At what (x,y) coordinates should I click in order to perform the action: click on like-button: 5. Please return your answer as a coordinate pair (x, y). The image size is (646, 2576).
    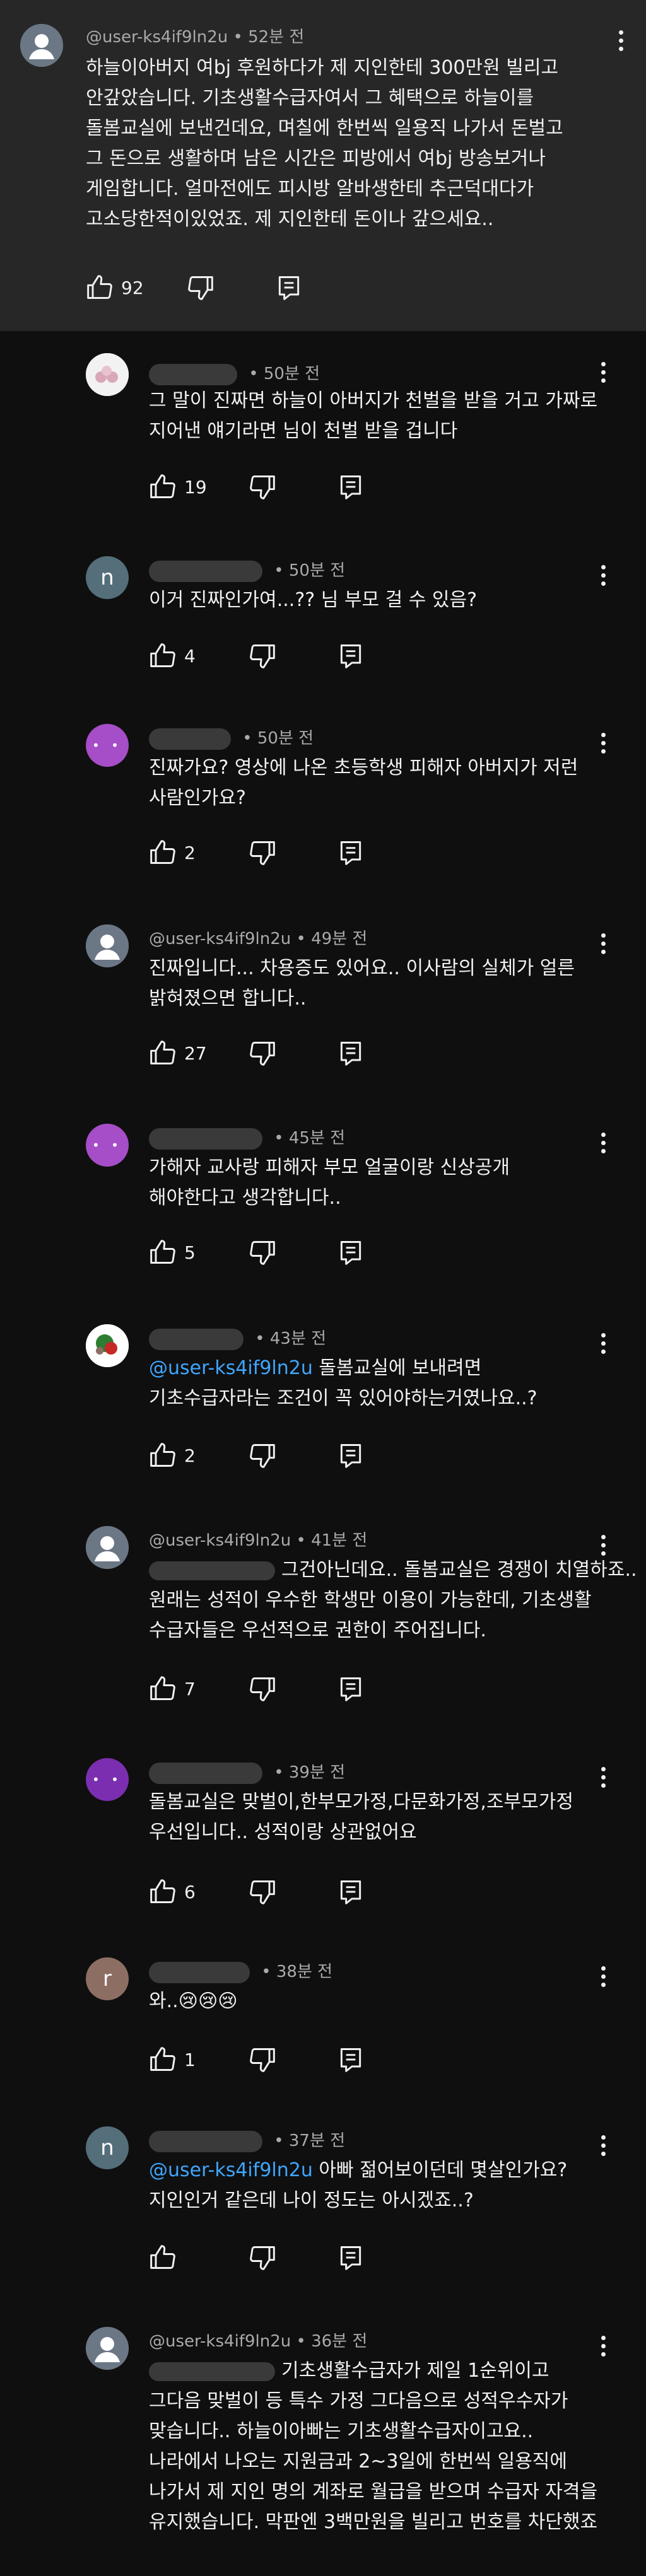
    Looking at the image, I should click on (173, 1252).